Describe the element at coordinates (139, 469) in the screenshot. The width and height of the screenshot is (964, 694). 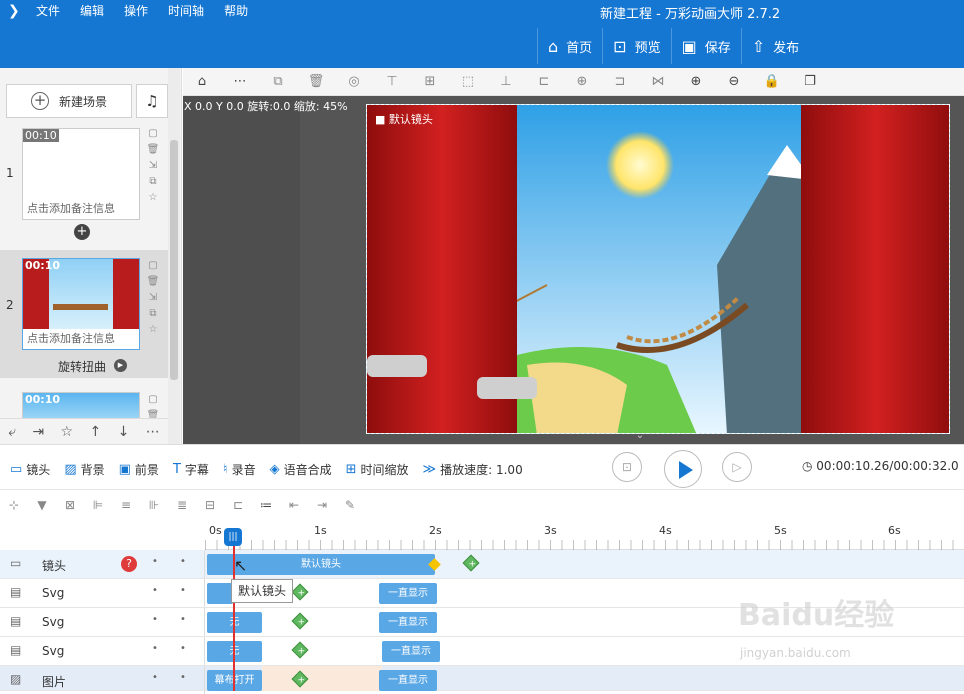
I see `foreground-tool: ▣ 前景` at that location.